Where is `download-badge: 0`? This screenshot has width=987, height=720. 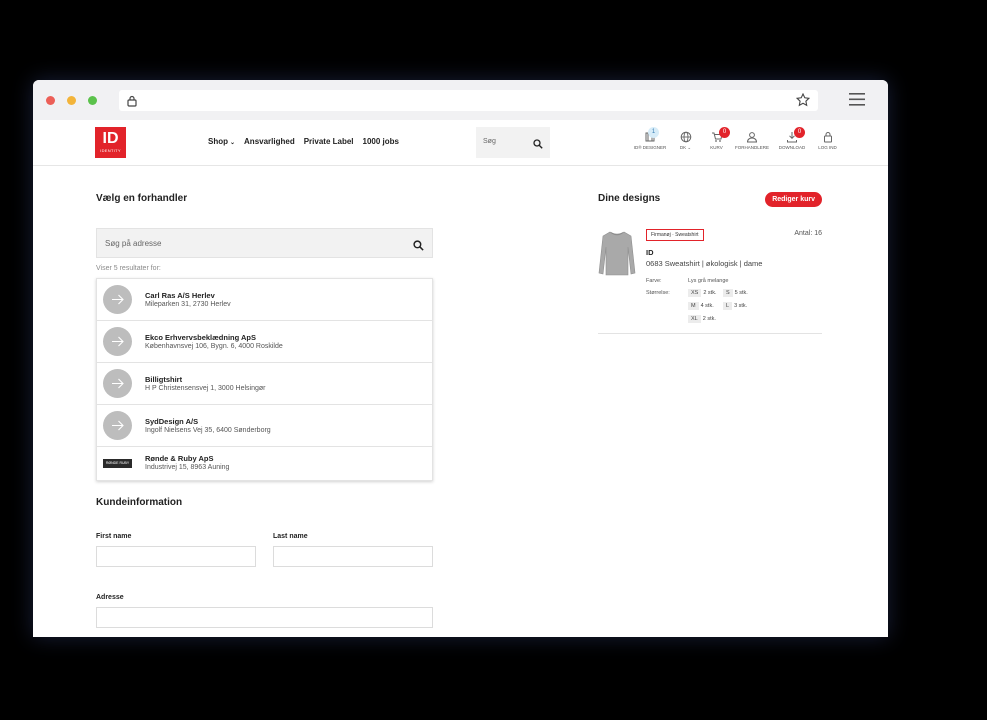 download-badge: 0 is located at coordinates (799, 132).